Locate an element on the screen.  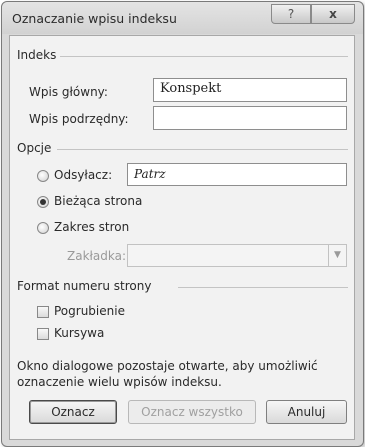
mark-all-button: Oznacz wszystko is located at coordinates (192, 412).